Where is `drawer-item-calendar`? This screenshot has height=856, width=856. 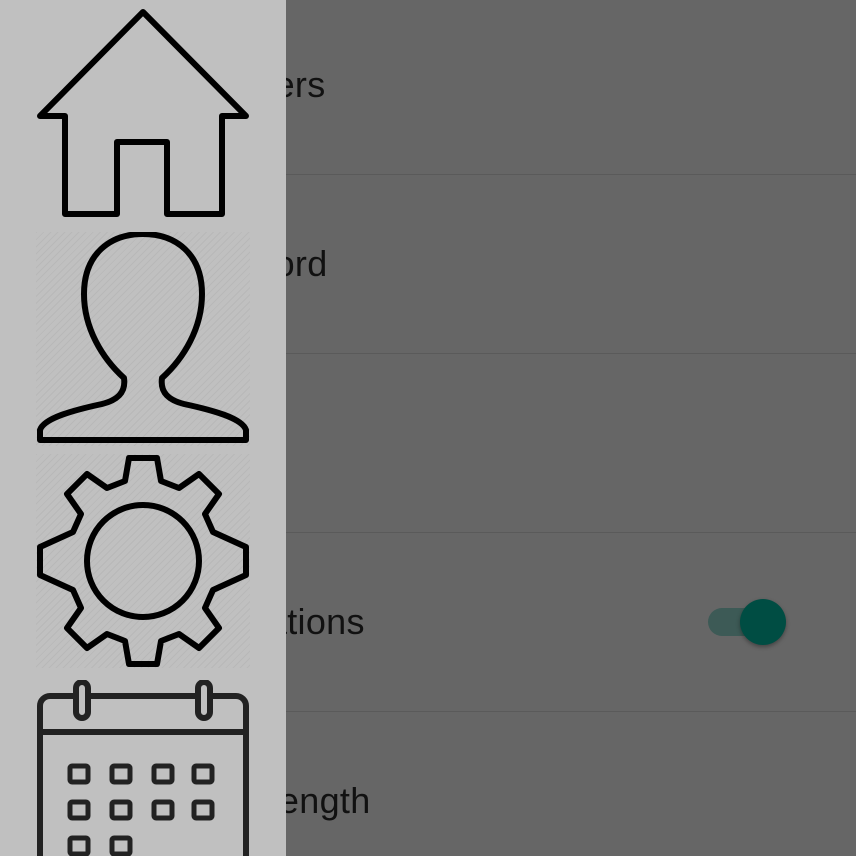
drawer-item-calendar is located at coordinates (143, 768).